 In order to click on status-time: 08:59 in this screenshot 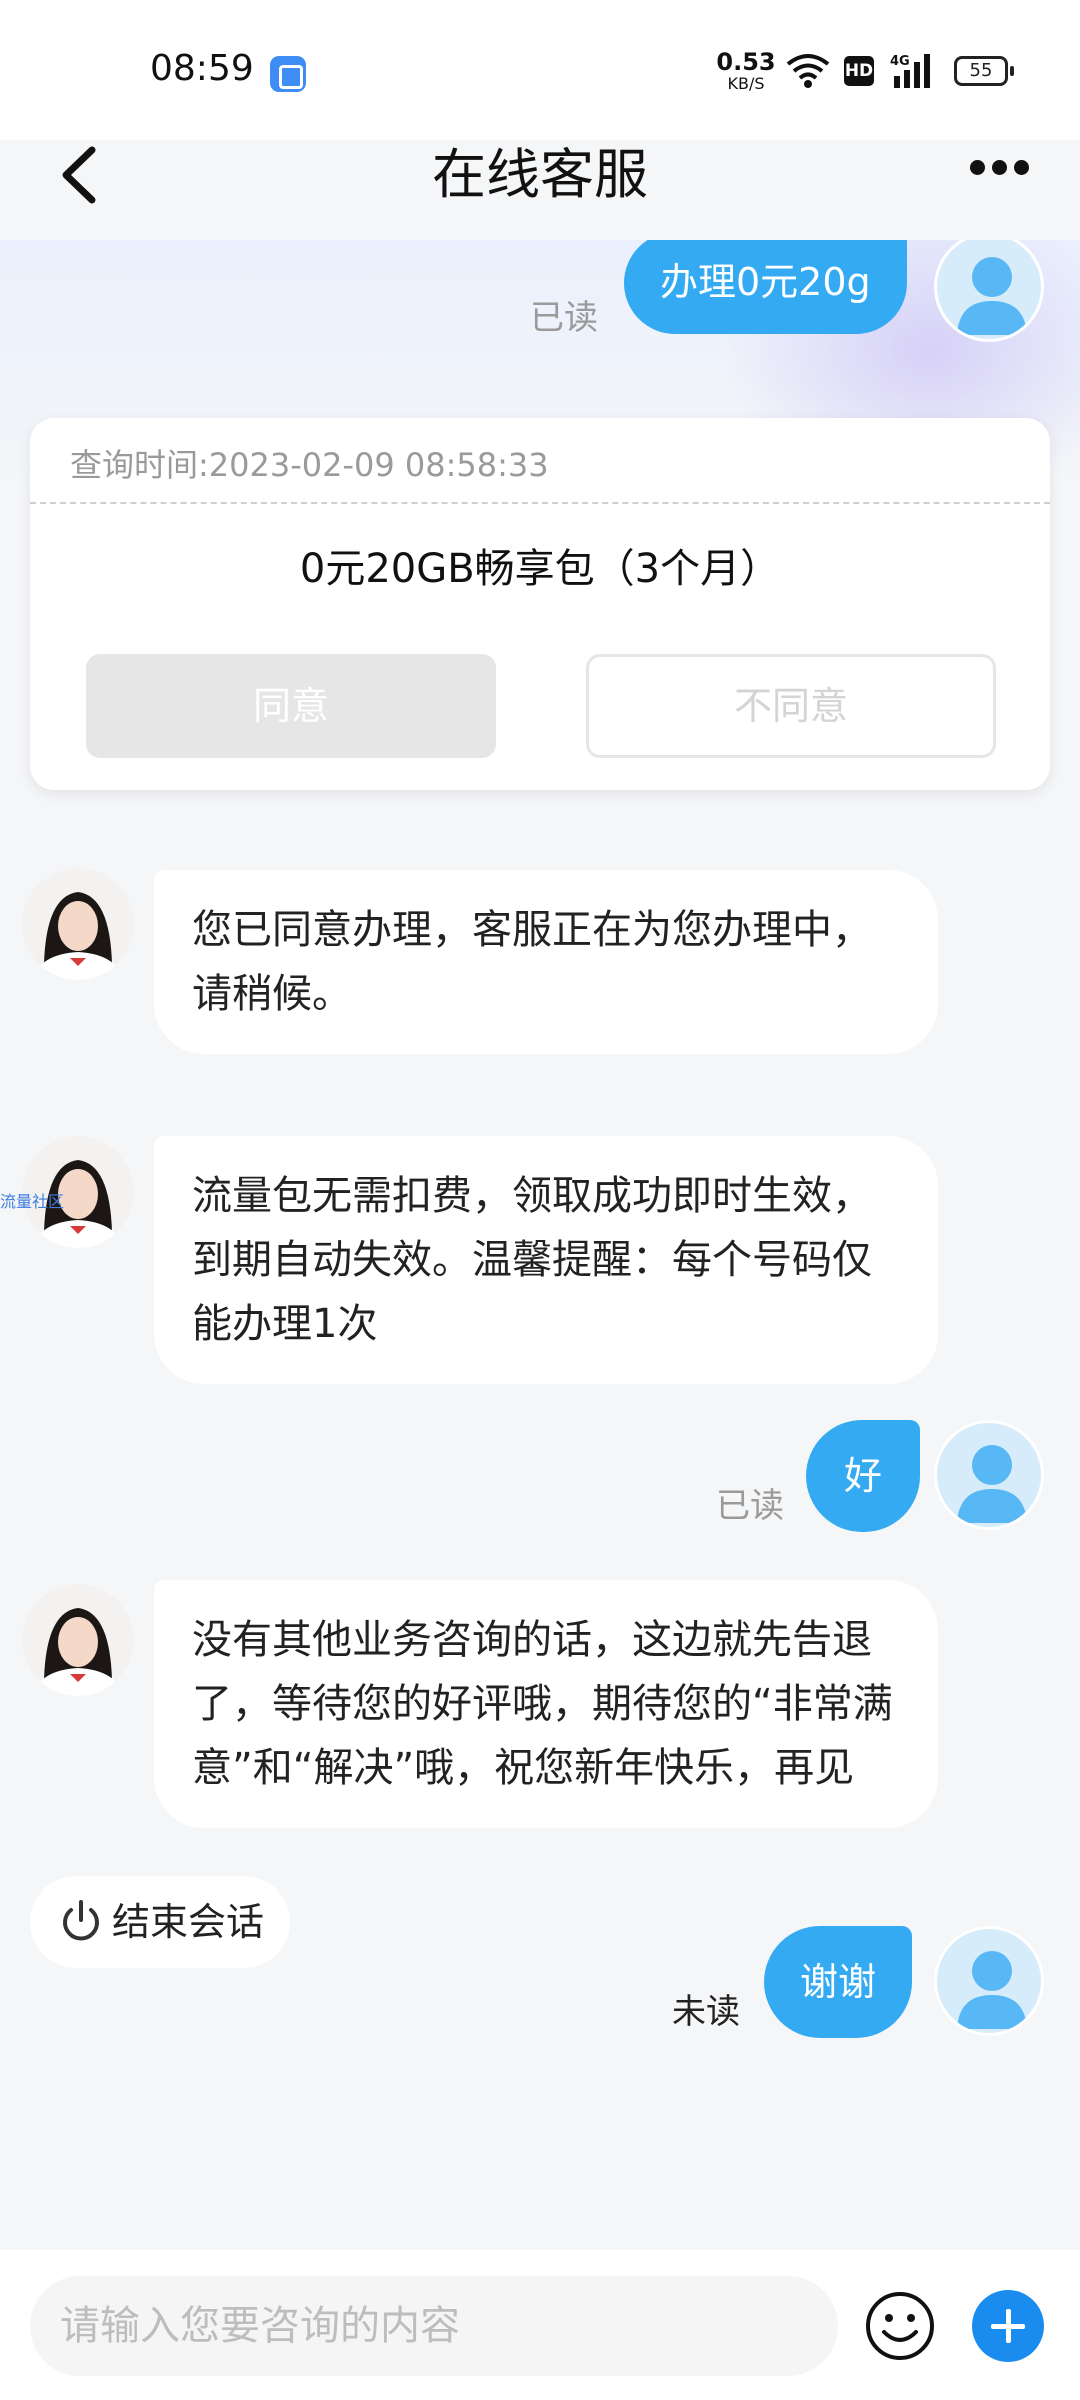, I will do `click(202, 68)`.